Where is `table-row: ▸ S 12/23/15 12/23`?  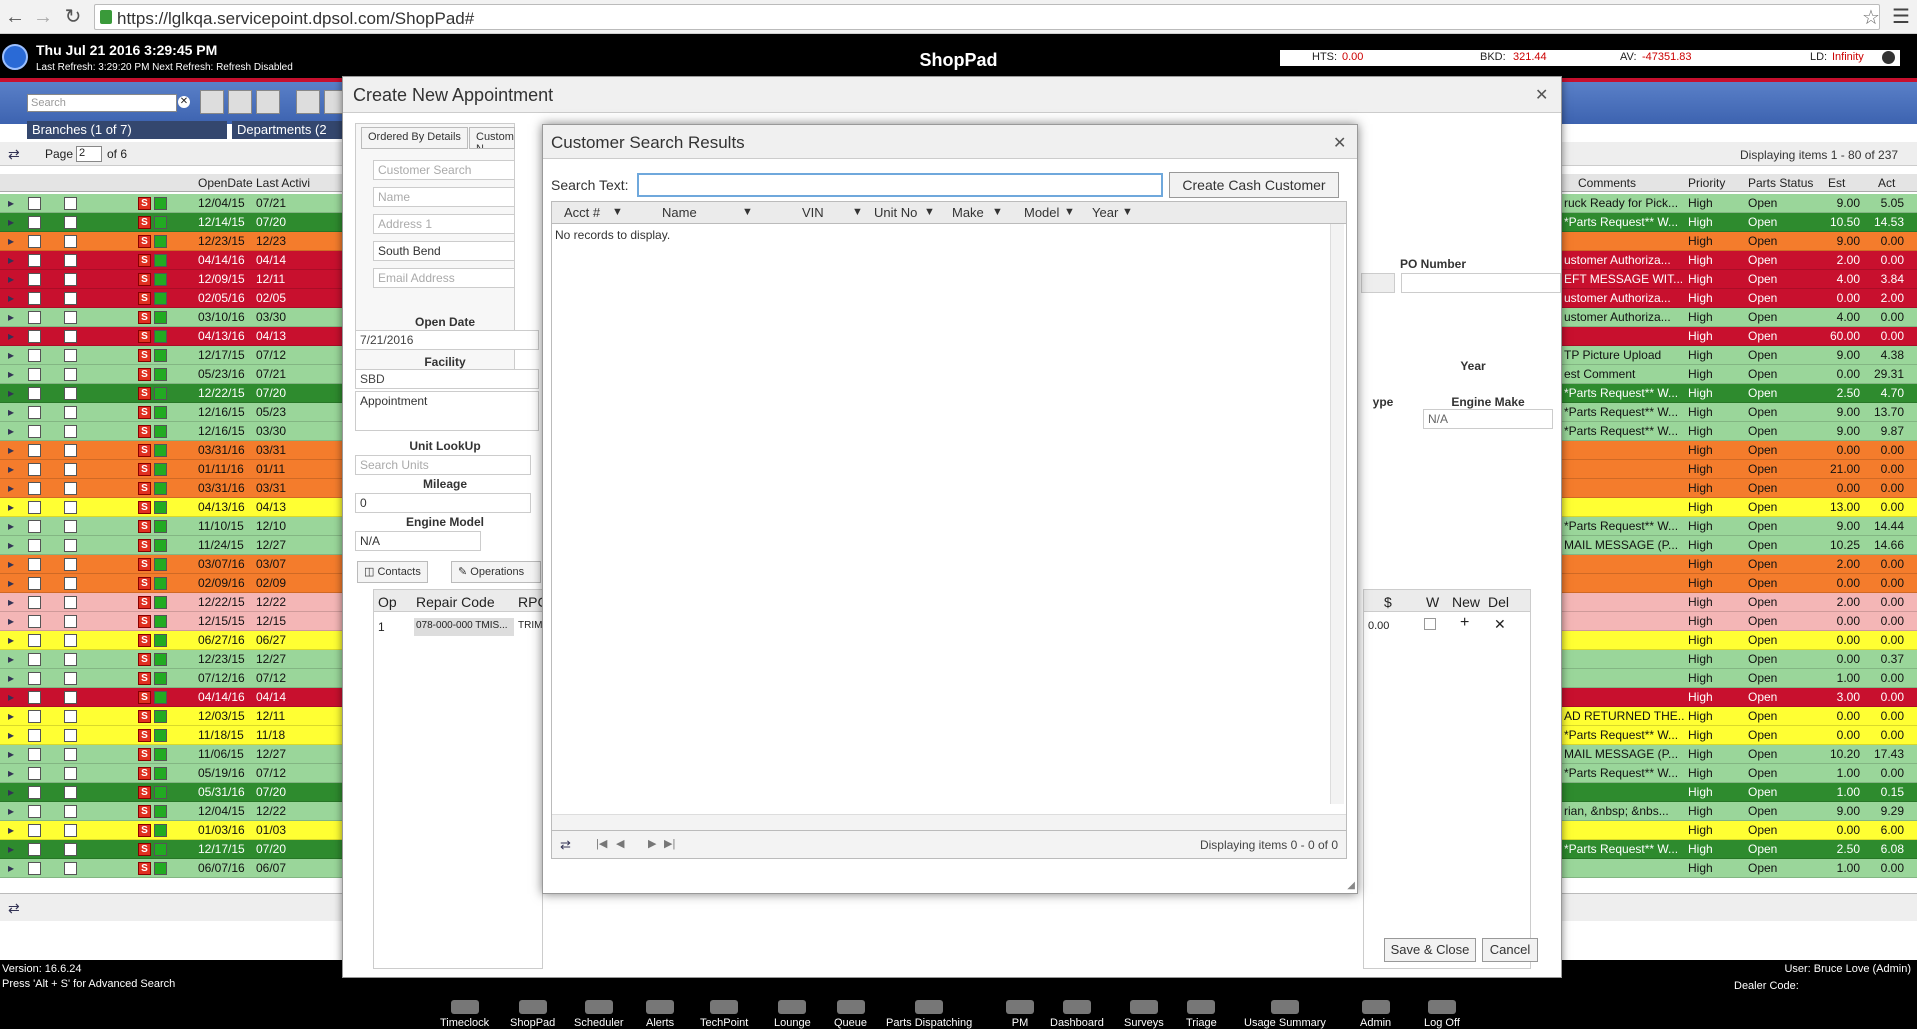
table-row: ▸ S 12/23/15 12/23 is located at coordinates (171, 241).